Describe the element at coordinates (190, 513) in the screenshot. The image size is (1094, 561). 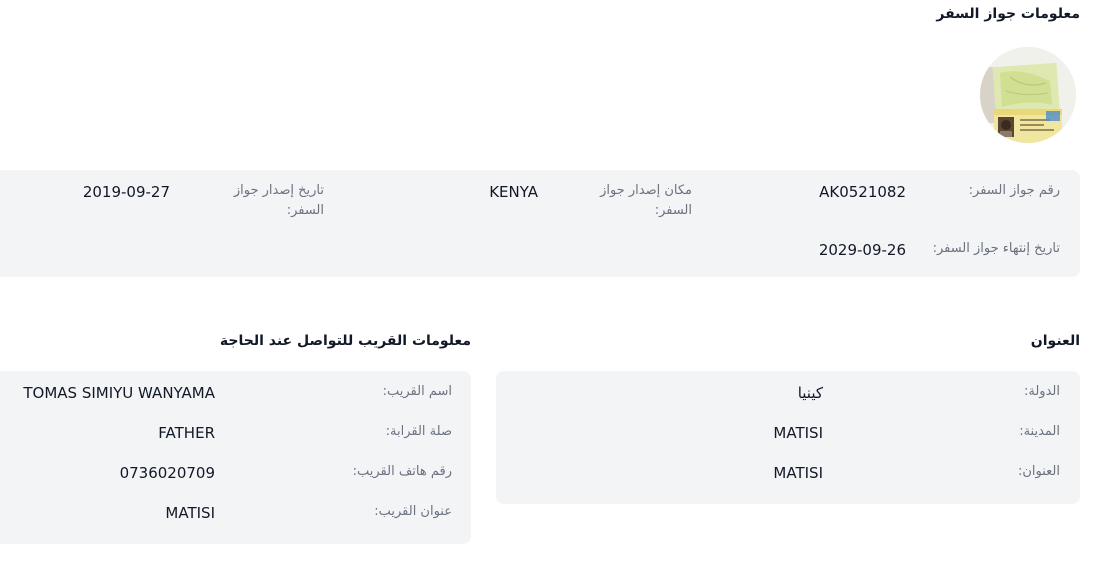
I see `relative-address-value: MATISI` at that location.